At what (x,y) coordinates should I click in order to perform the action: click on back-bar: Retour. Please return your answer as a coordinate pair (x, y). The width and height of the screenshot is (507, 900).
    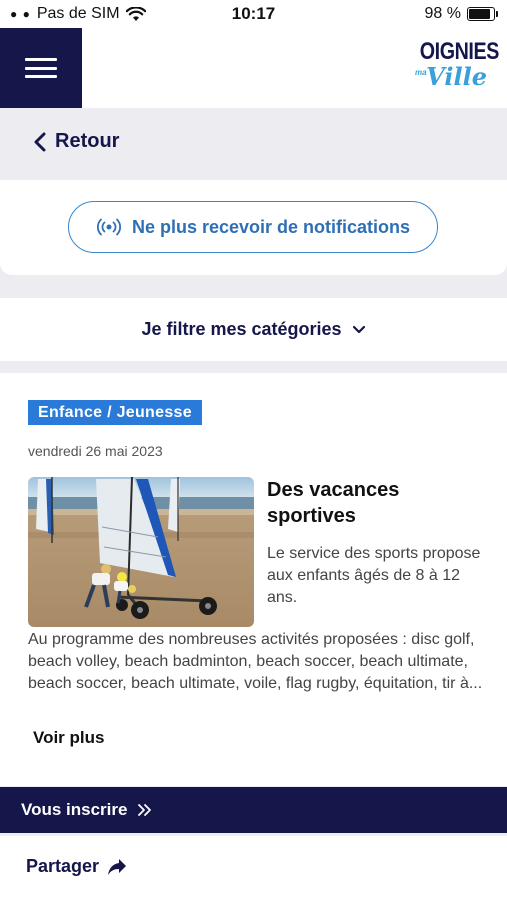
    Looking at the image, I should click on (253, 144).